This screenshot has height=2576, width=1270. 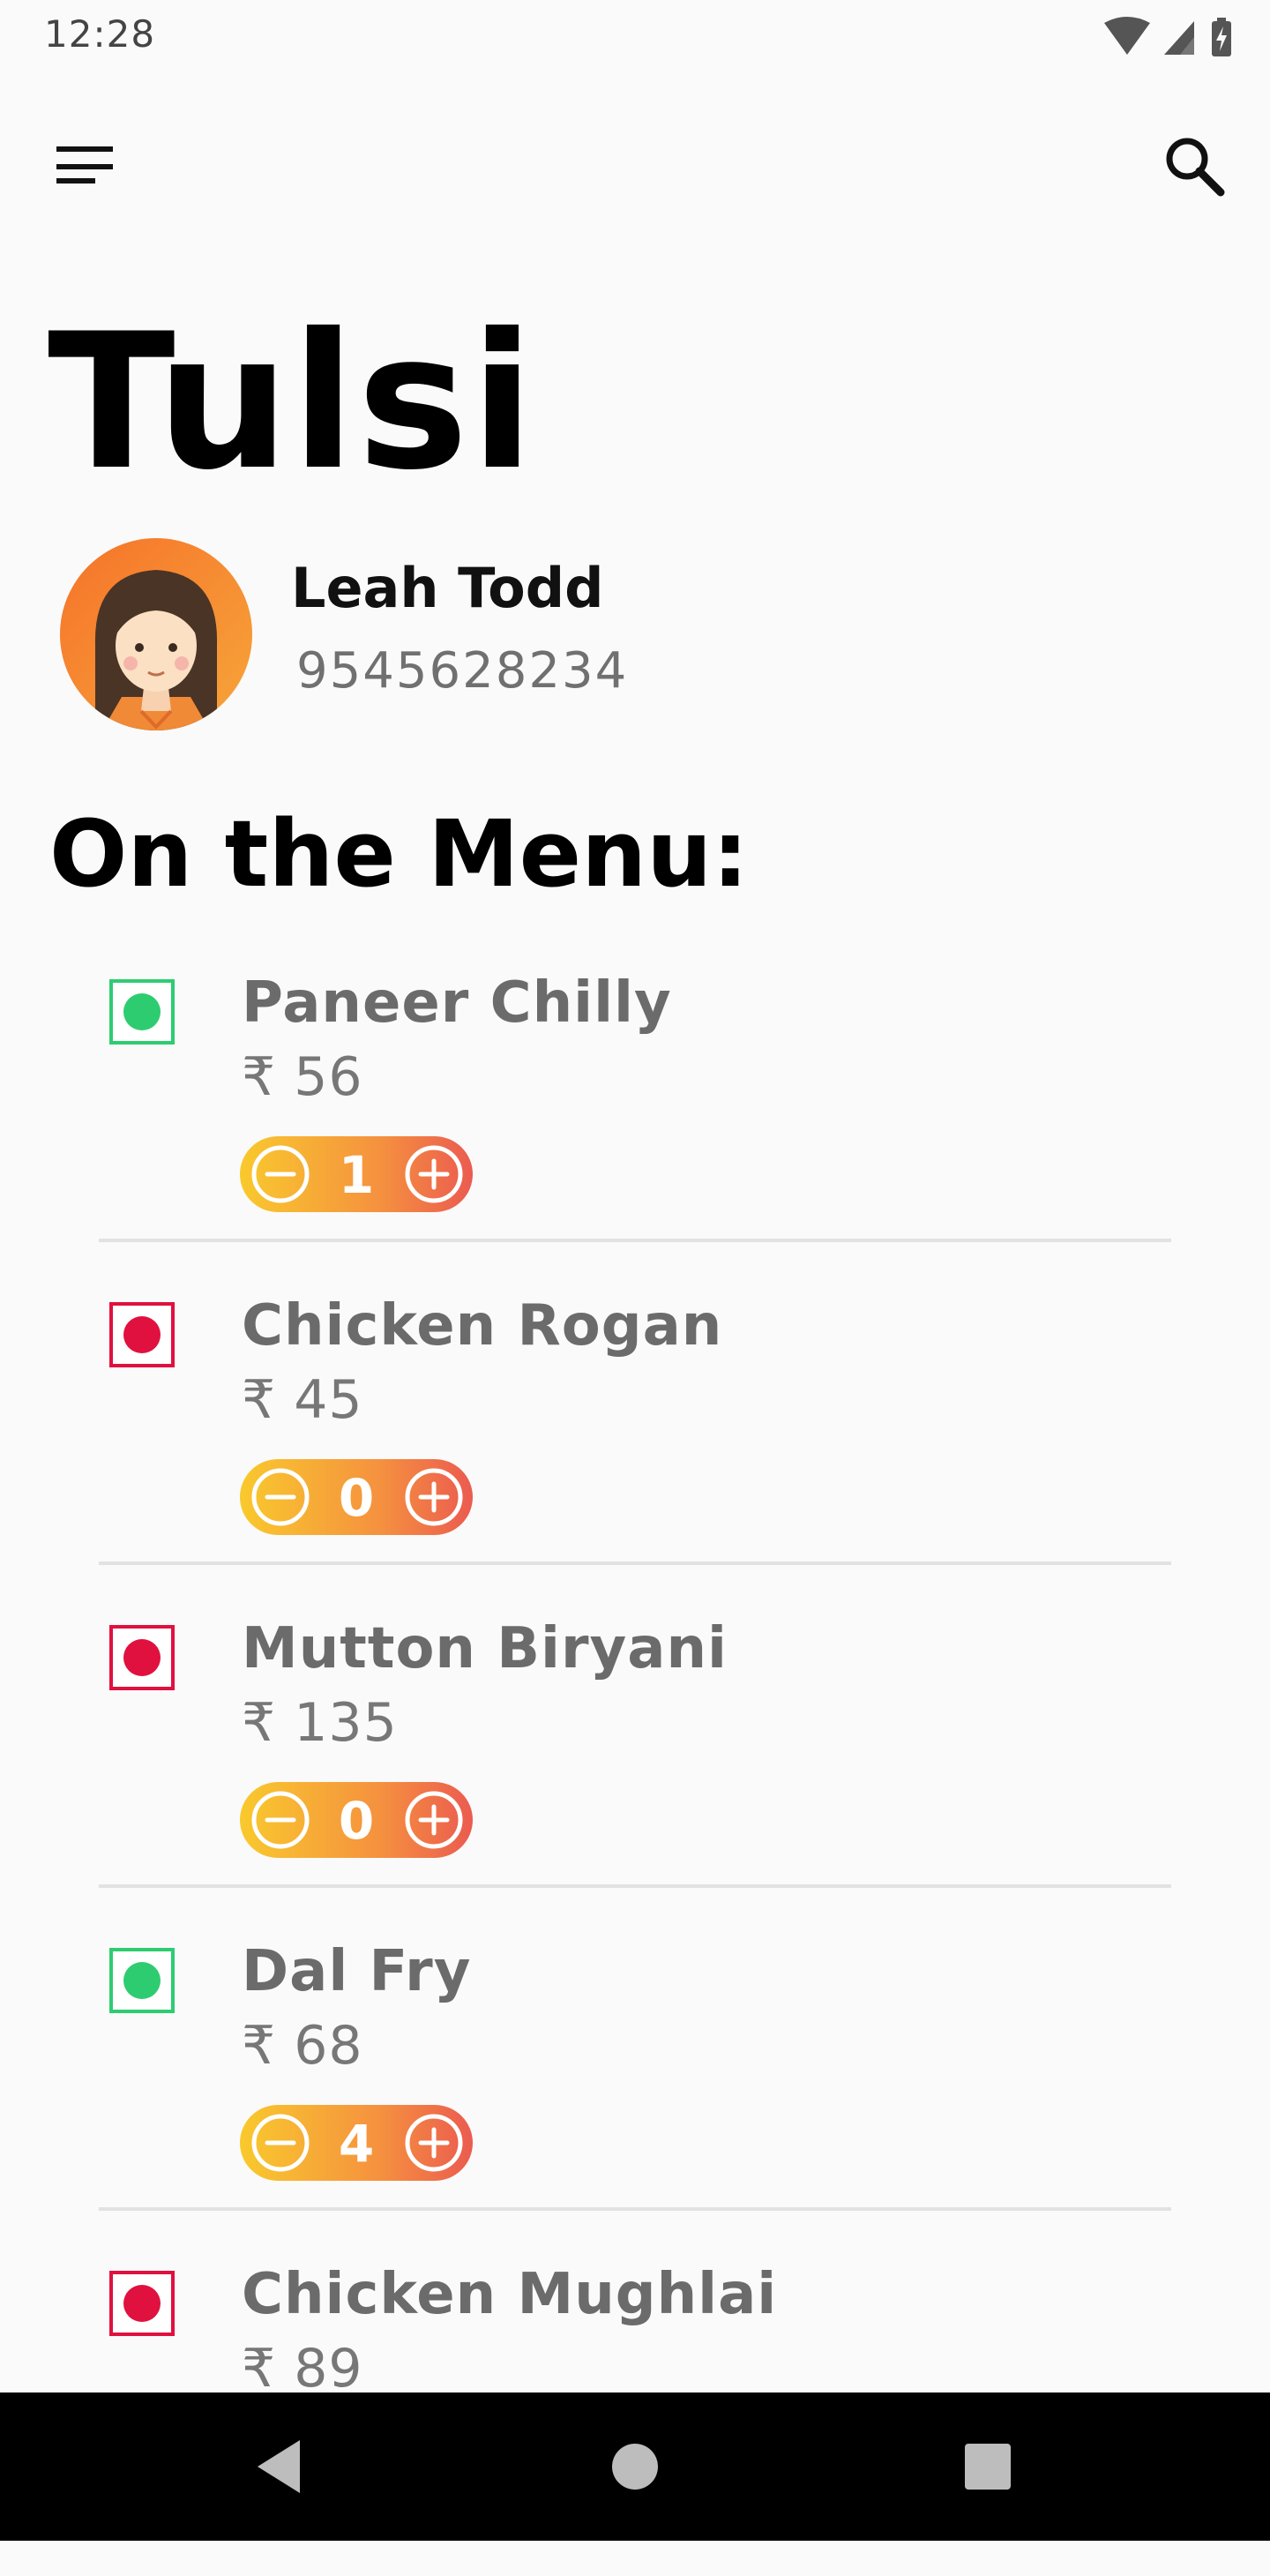 I want to click on item-price: ₹ 45, so click(x=302, y=1400).